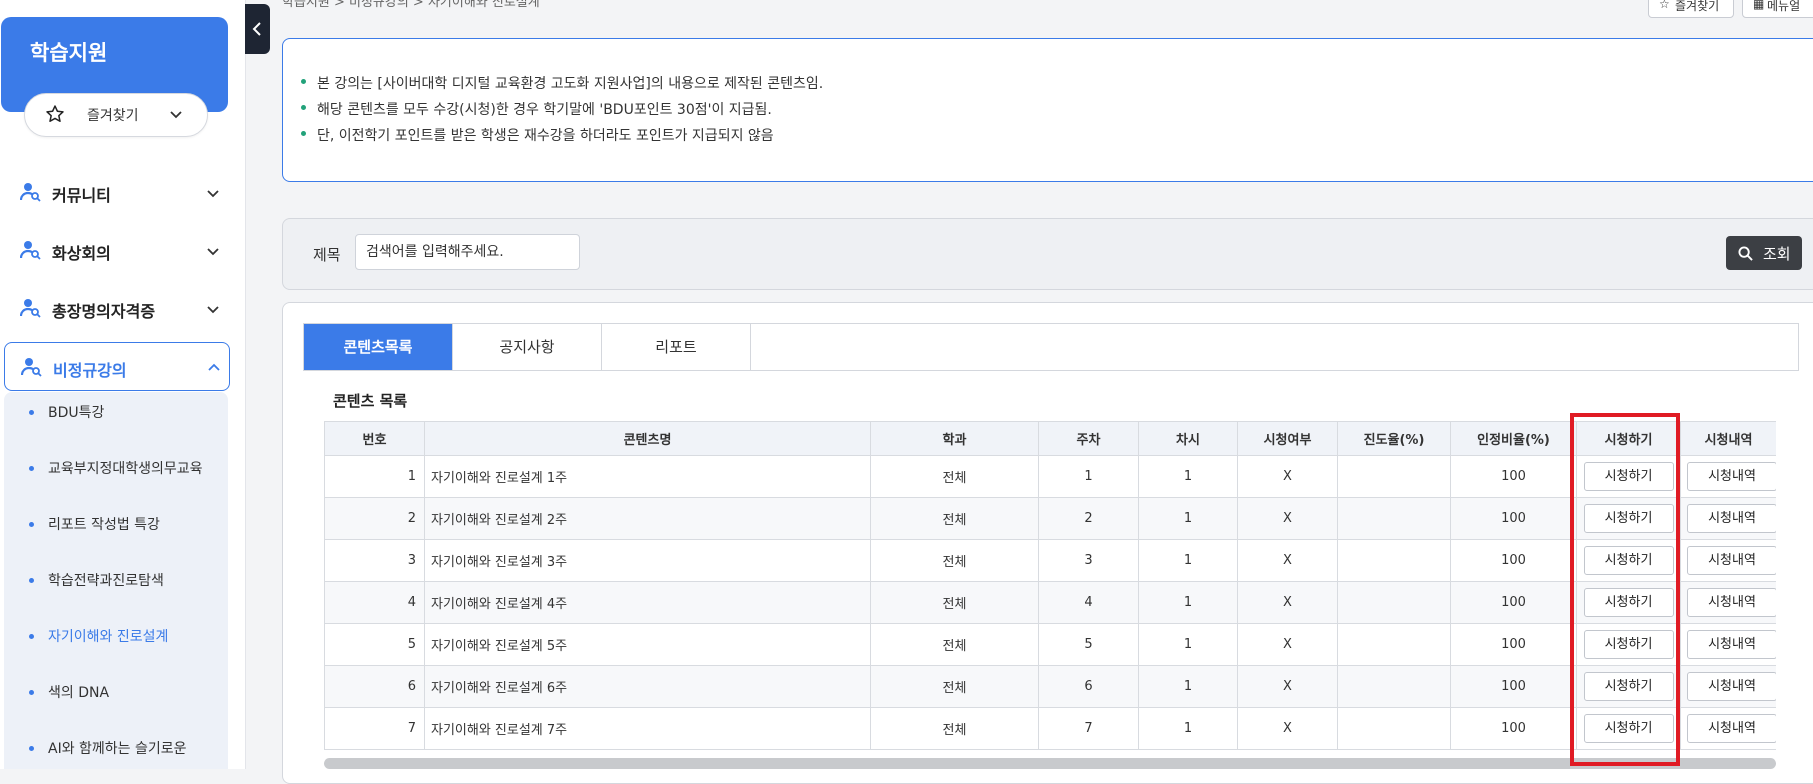 The image size is (1813, 784). Describe the element at coordinates (1691, 9) in the screenshot. I see `favorites-button: ☆ 즐겨찾기` at that location.